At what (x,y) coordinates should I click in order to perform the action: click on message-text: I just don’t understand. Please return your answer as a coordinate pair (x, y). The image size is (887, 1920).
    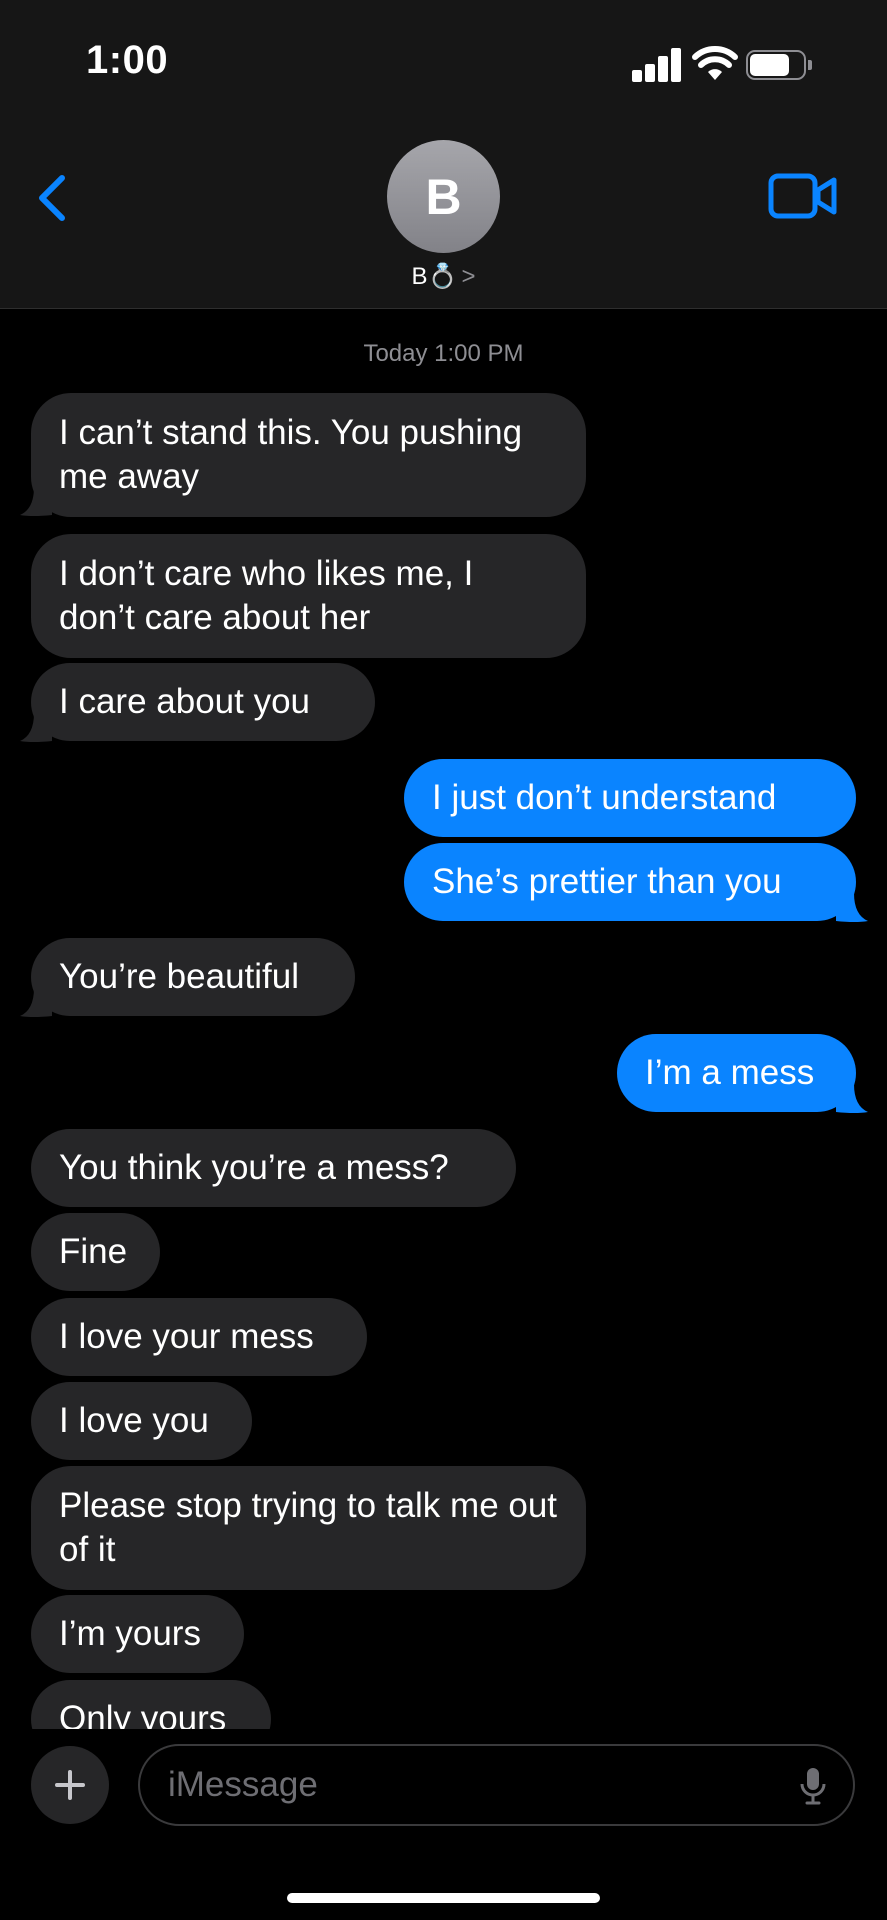
    Looking at the image, I should click on (604, 797).